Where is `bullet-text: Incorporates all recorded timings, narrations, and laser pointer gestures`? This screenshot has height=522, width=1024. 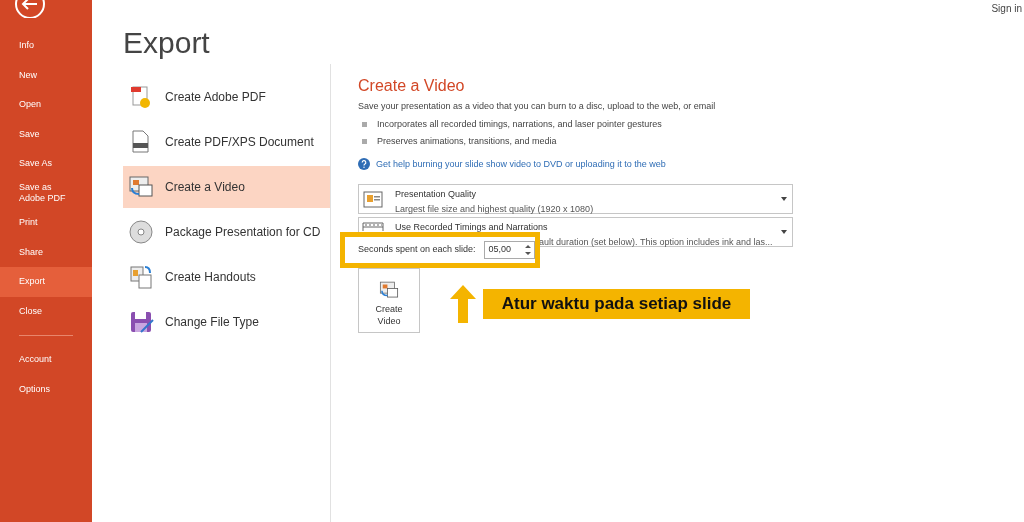
bullet-text: Incorporates all recorded timings, narrations, and laser pointer gestures is located at coordinates (519, 124).